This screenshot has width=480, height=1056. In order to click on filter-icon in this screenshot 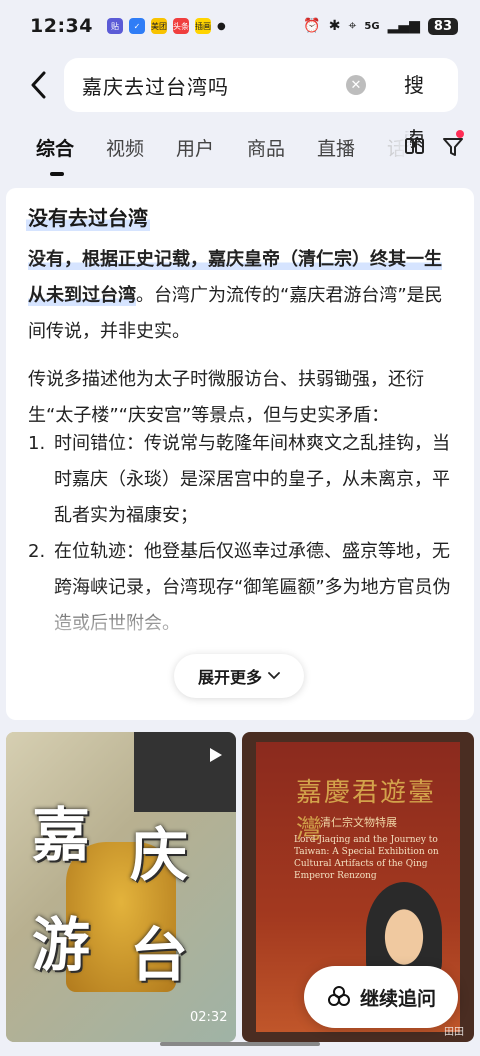, I will do `click(453, 147)`.